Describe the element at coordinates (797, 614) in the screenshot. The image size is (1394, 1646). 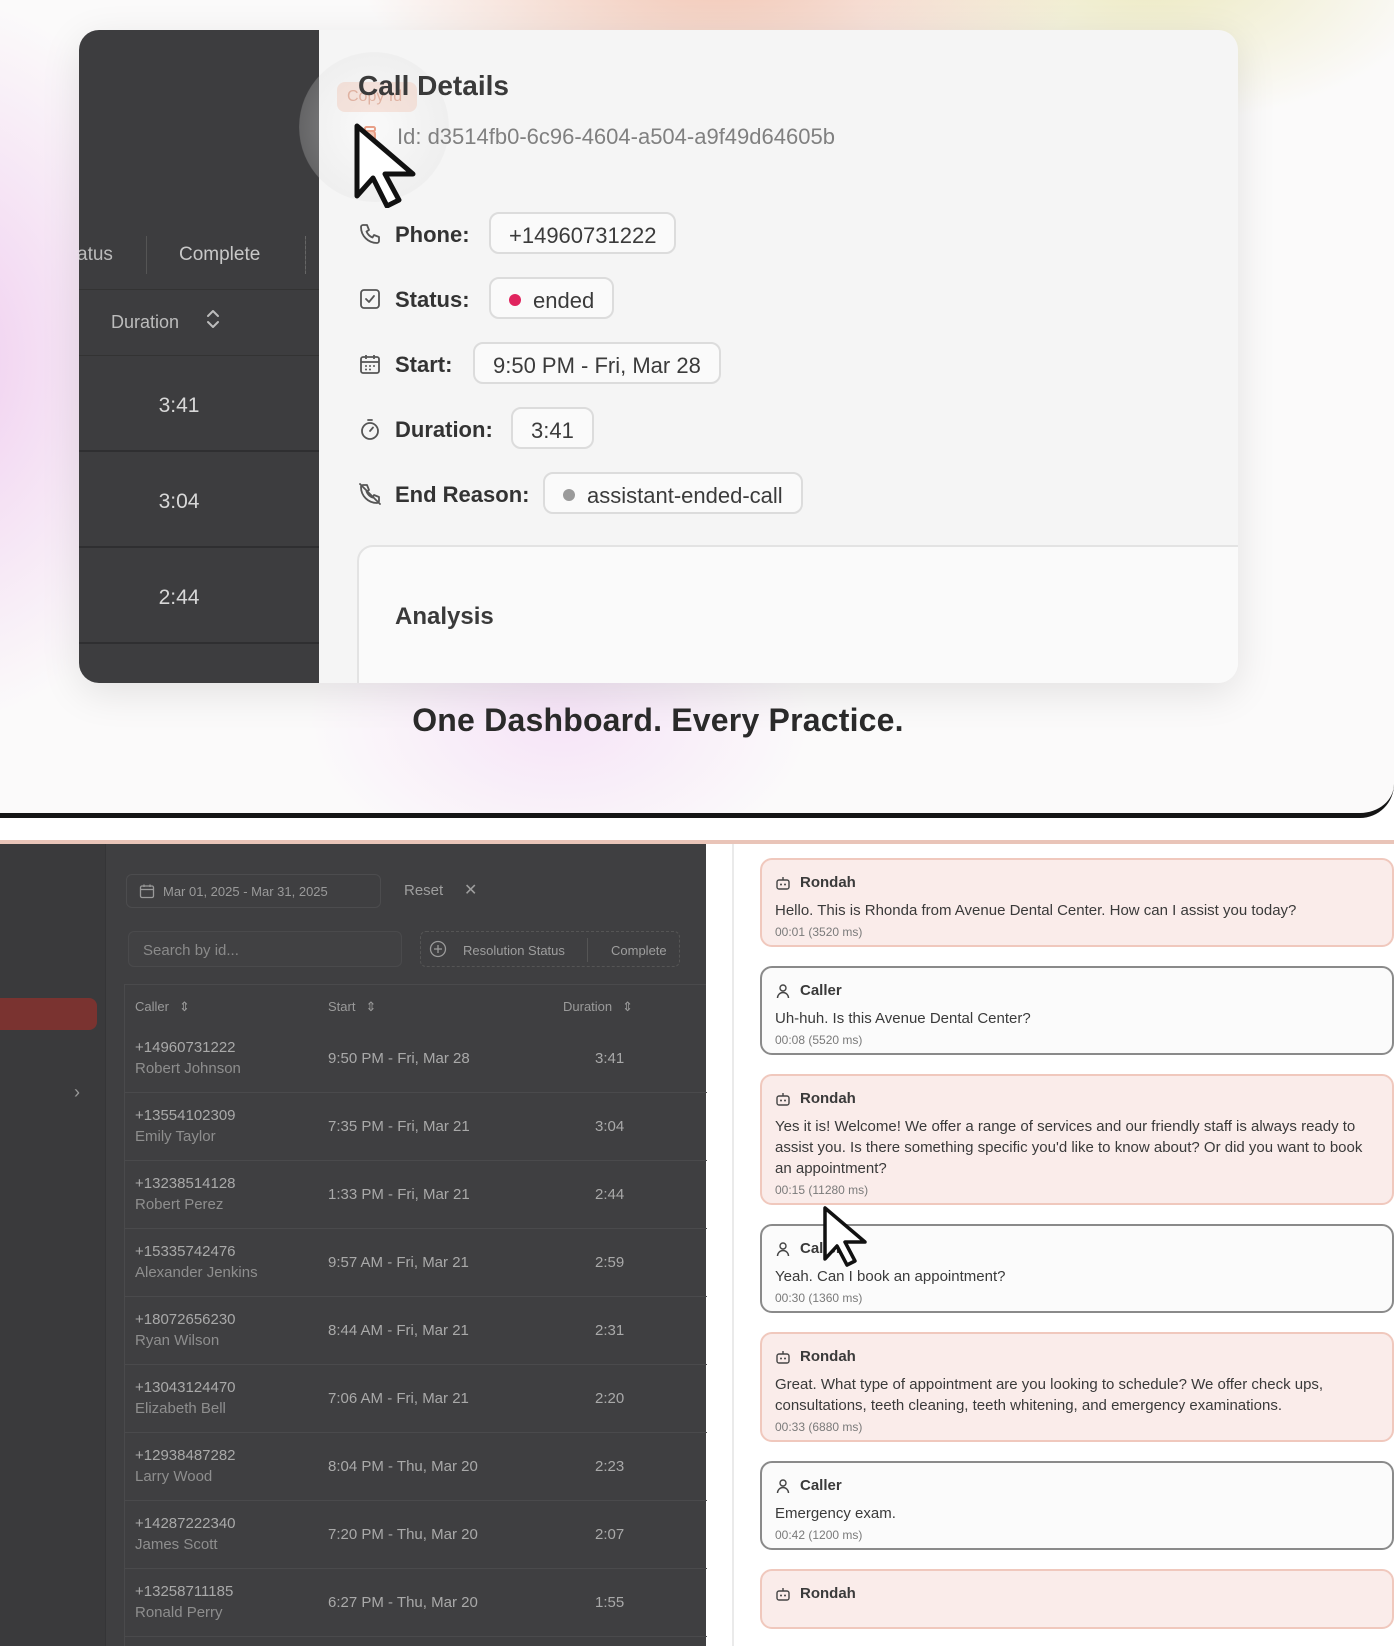
I see `analysis-card: Analysis` at that location.